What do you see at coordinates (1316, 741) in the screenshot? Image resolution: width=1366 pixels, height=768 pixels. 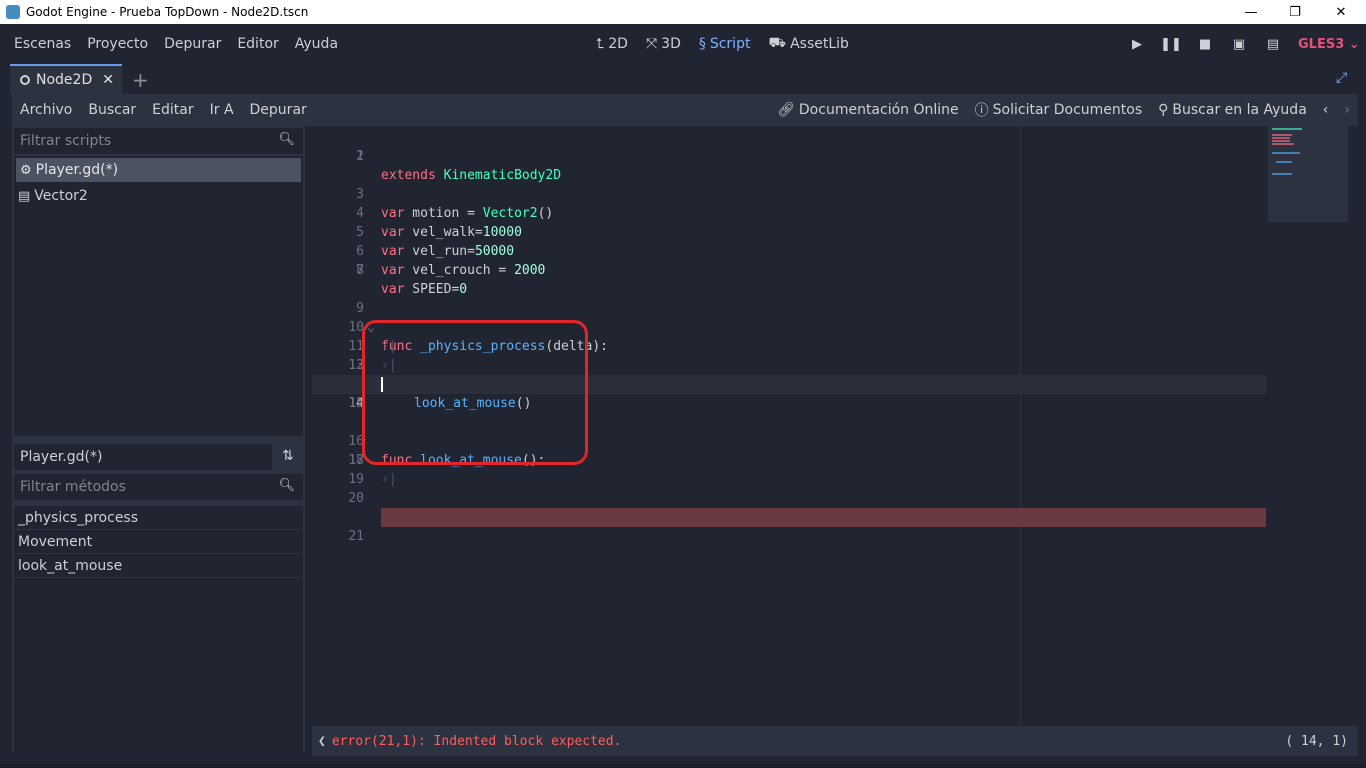 I see `cursor-position: ( 14, 1)` at bounding box center [1316, 741].